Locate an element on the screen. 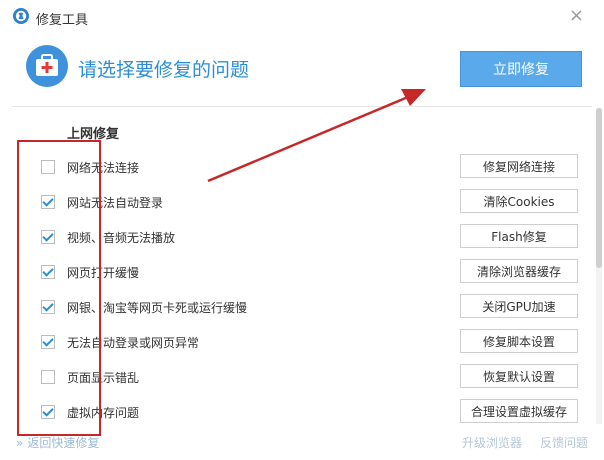 The height and width of the screenshot is (460, 604). back-label: 返回快速修复 is located at coordinates (63, 443).